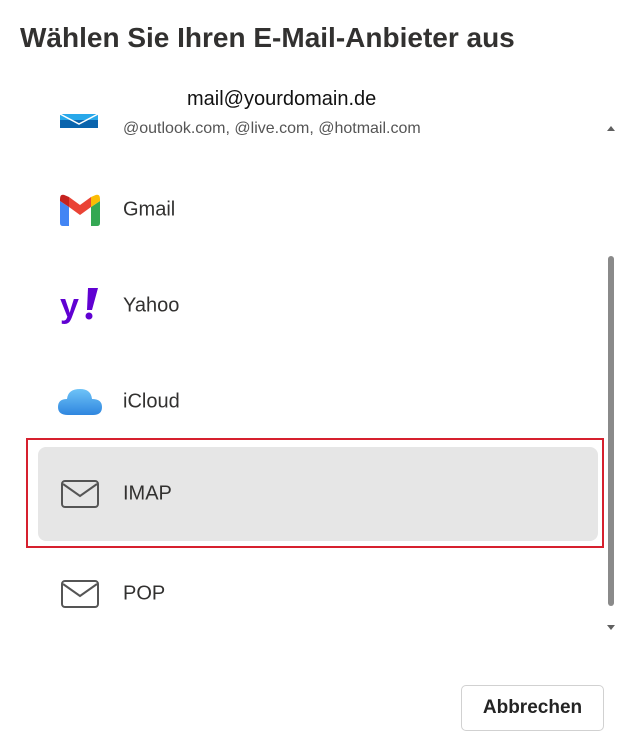  I want to click on yahoo-icon: y, so click(80, 306).